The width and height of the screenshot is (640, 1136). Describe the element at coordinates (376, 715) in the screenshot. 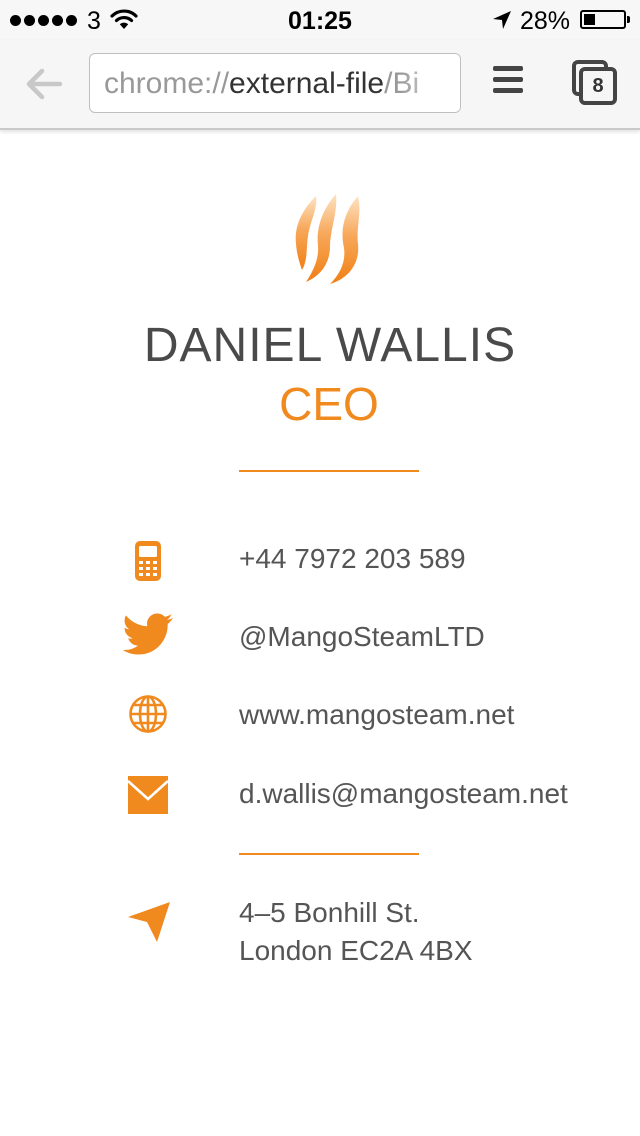

I see `website-link: www.mangosteam.net` at that location.